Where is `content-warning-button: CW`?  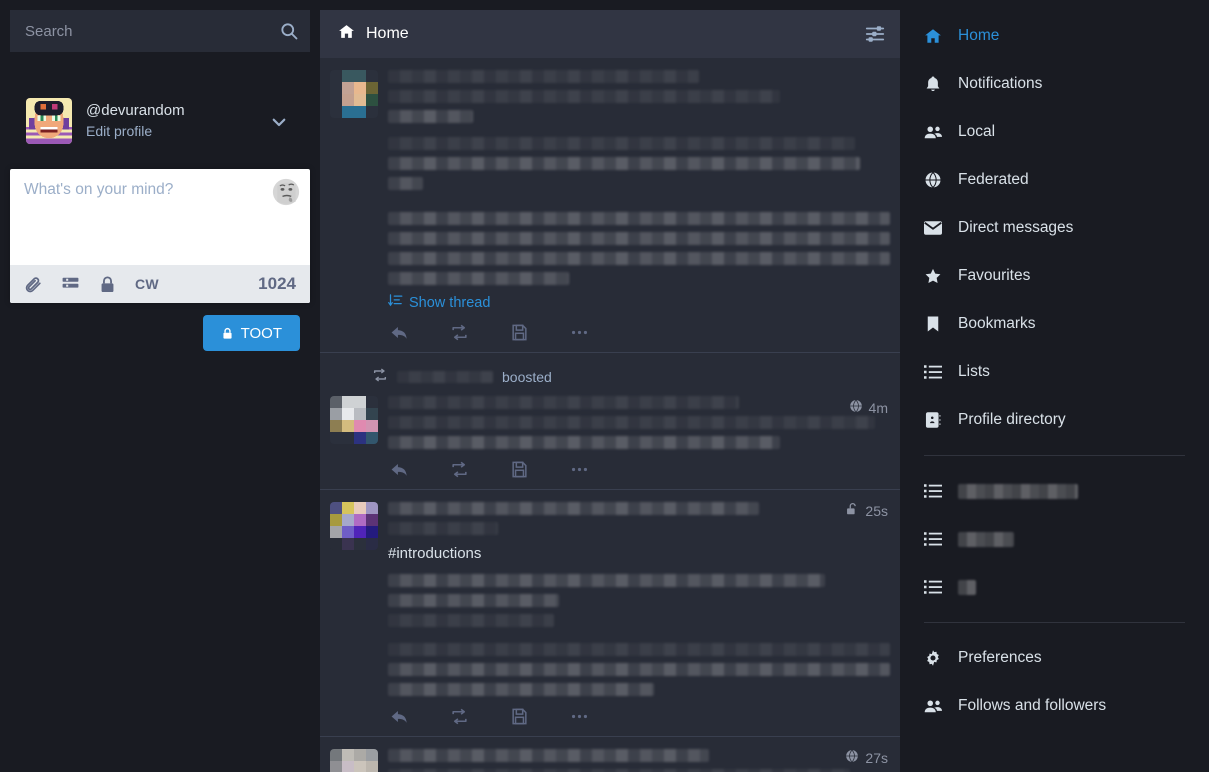
content-warning-button: CW is located at coordinates (147, 284).